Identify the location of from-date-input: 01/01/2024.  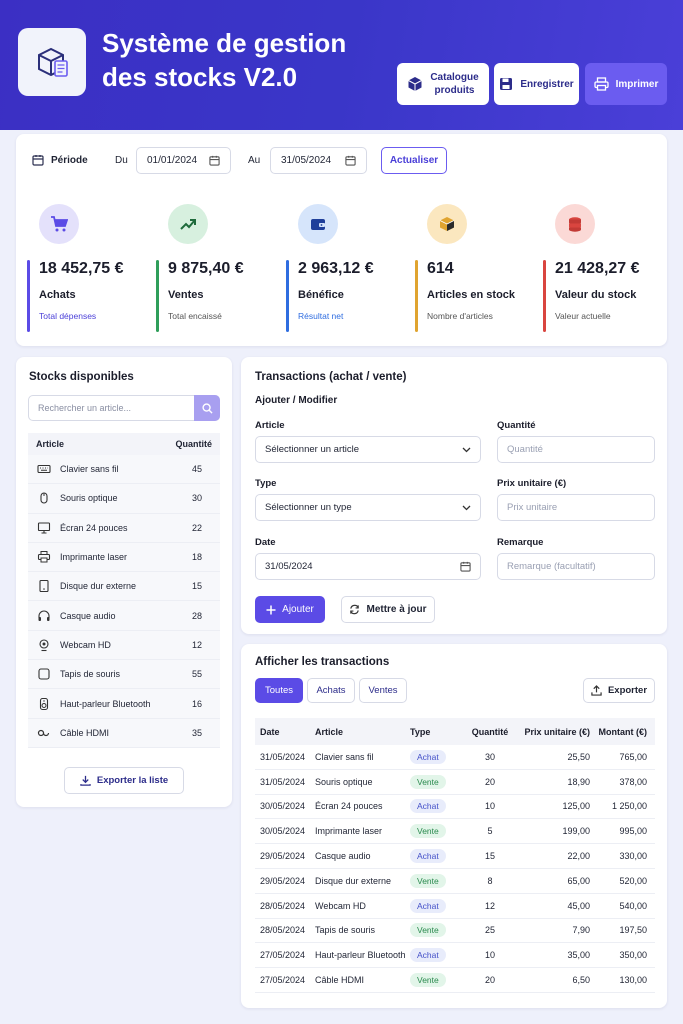
(183, 160).